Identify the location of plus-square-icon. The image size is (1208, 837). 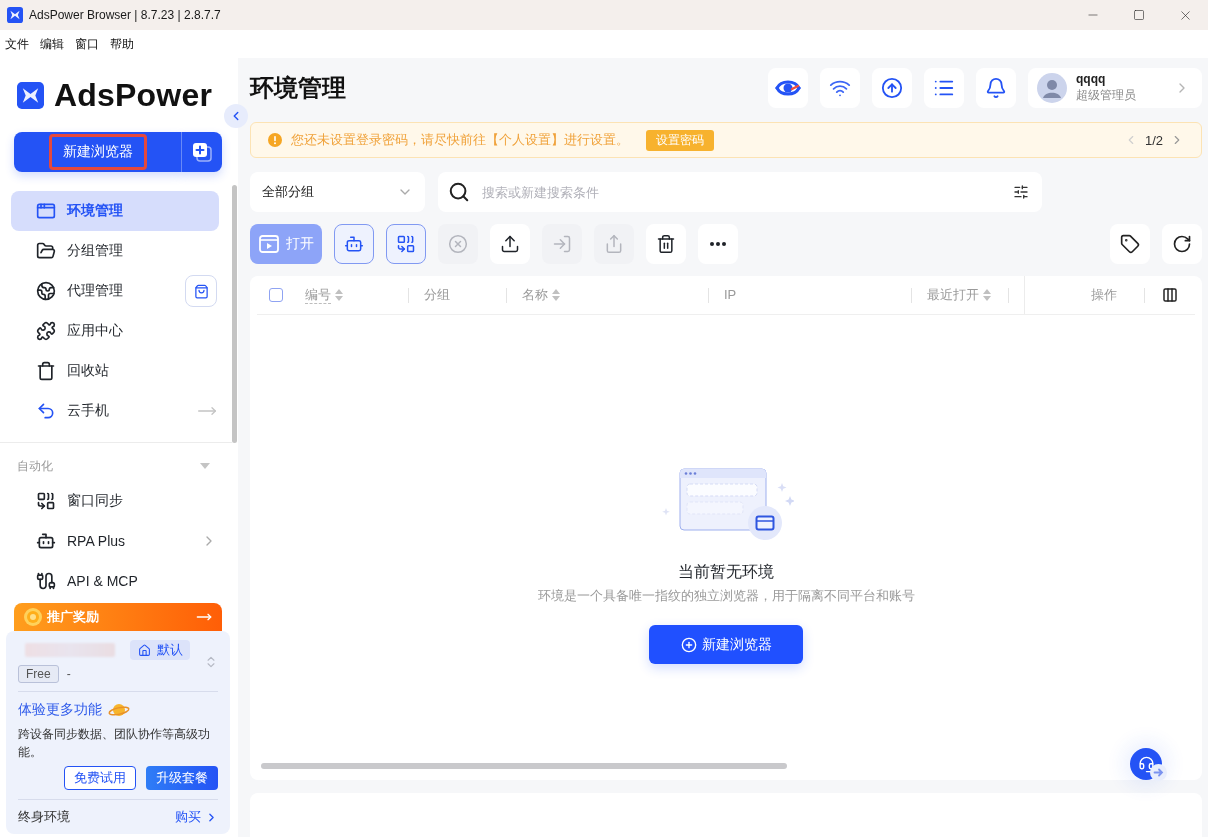
(202, 152).